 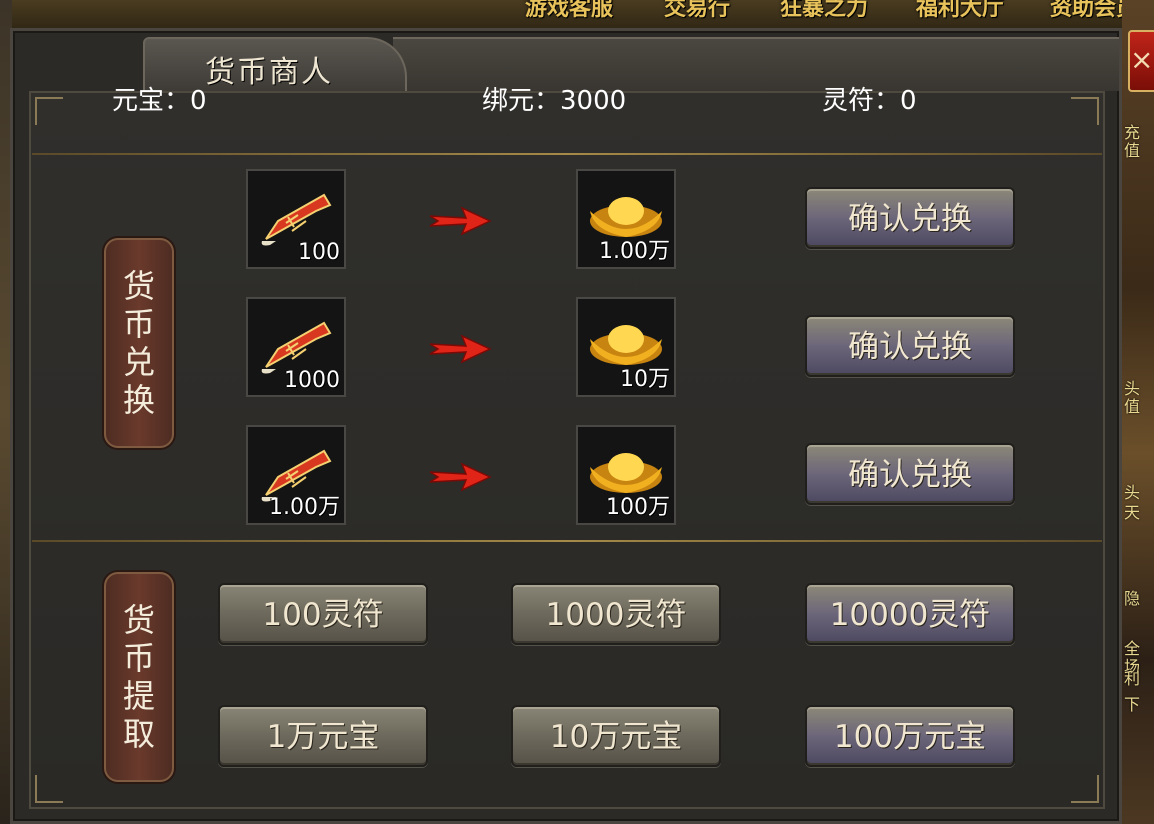 What do you see at coordinates (616, 614) in the screenshot?
I see `withdraw-1000-talisman-button: 1000灵符` at bounding box center [616, 614].